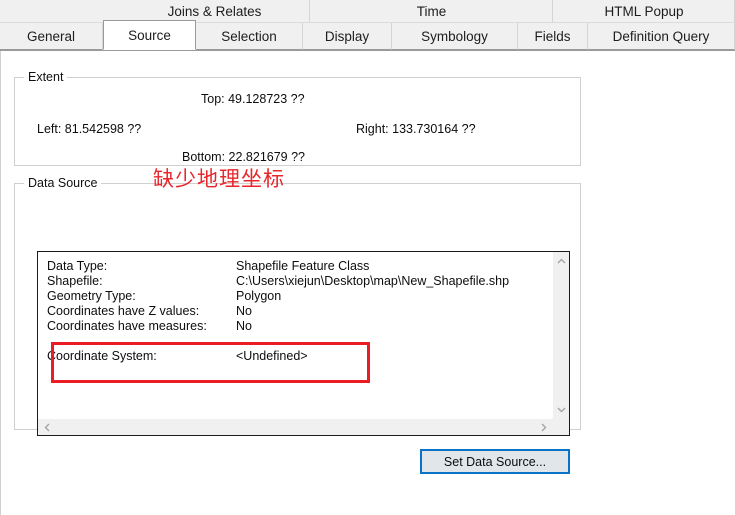  I want to click on extent-right-value: Right: 133.730164 ??, so click(416, 129).